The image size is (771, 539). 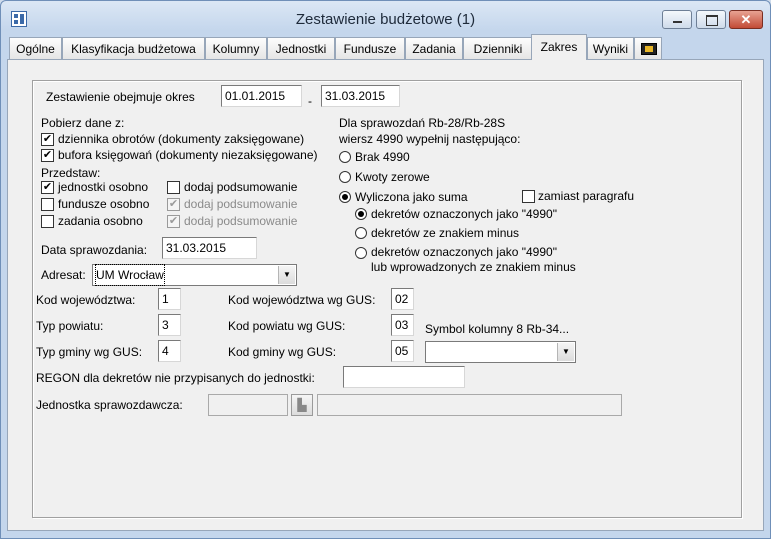 I want to click on tab-film, so click(x=648, y=48).